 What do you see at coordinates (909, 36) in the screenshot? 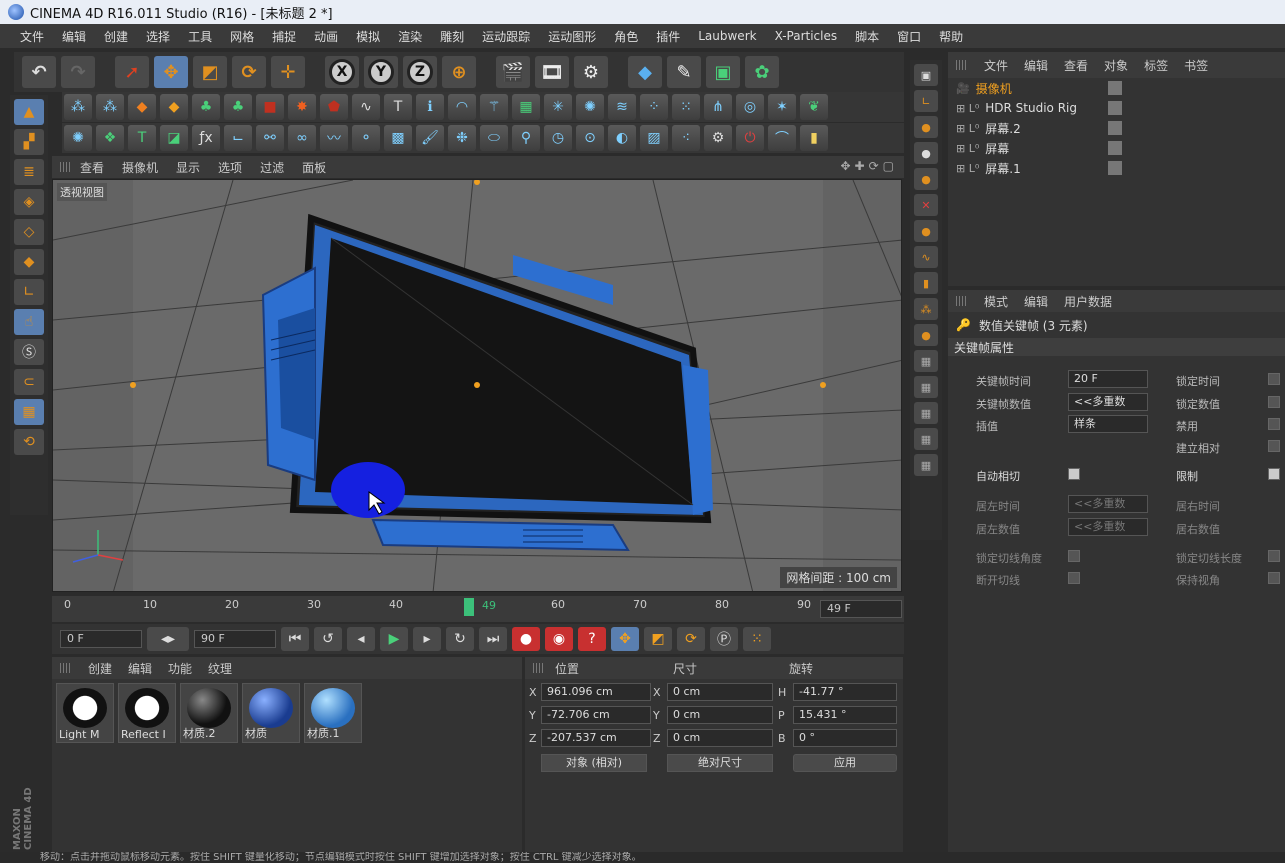
I see `menu-window: 窗口` at bounding box center [909, 36].